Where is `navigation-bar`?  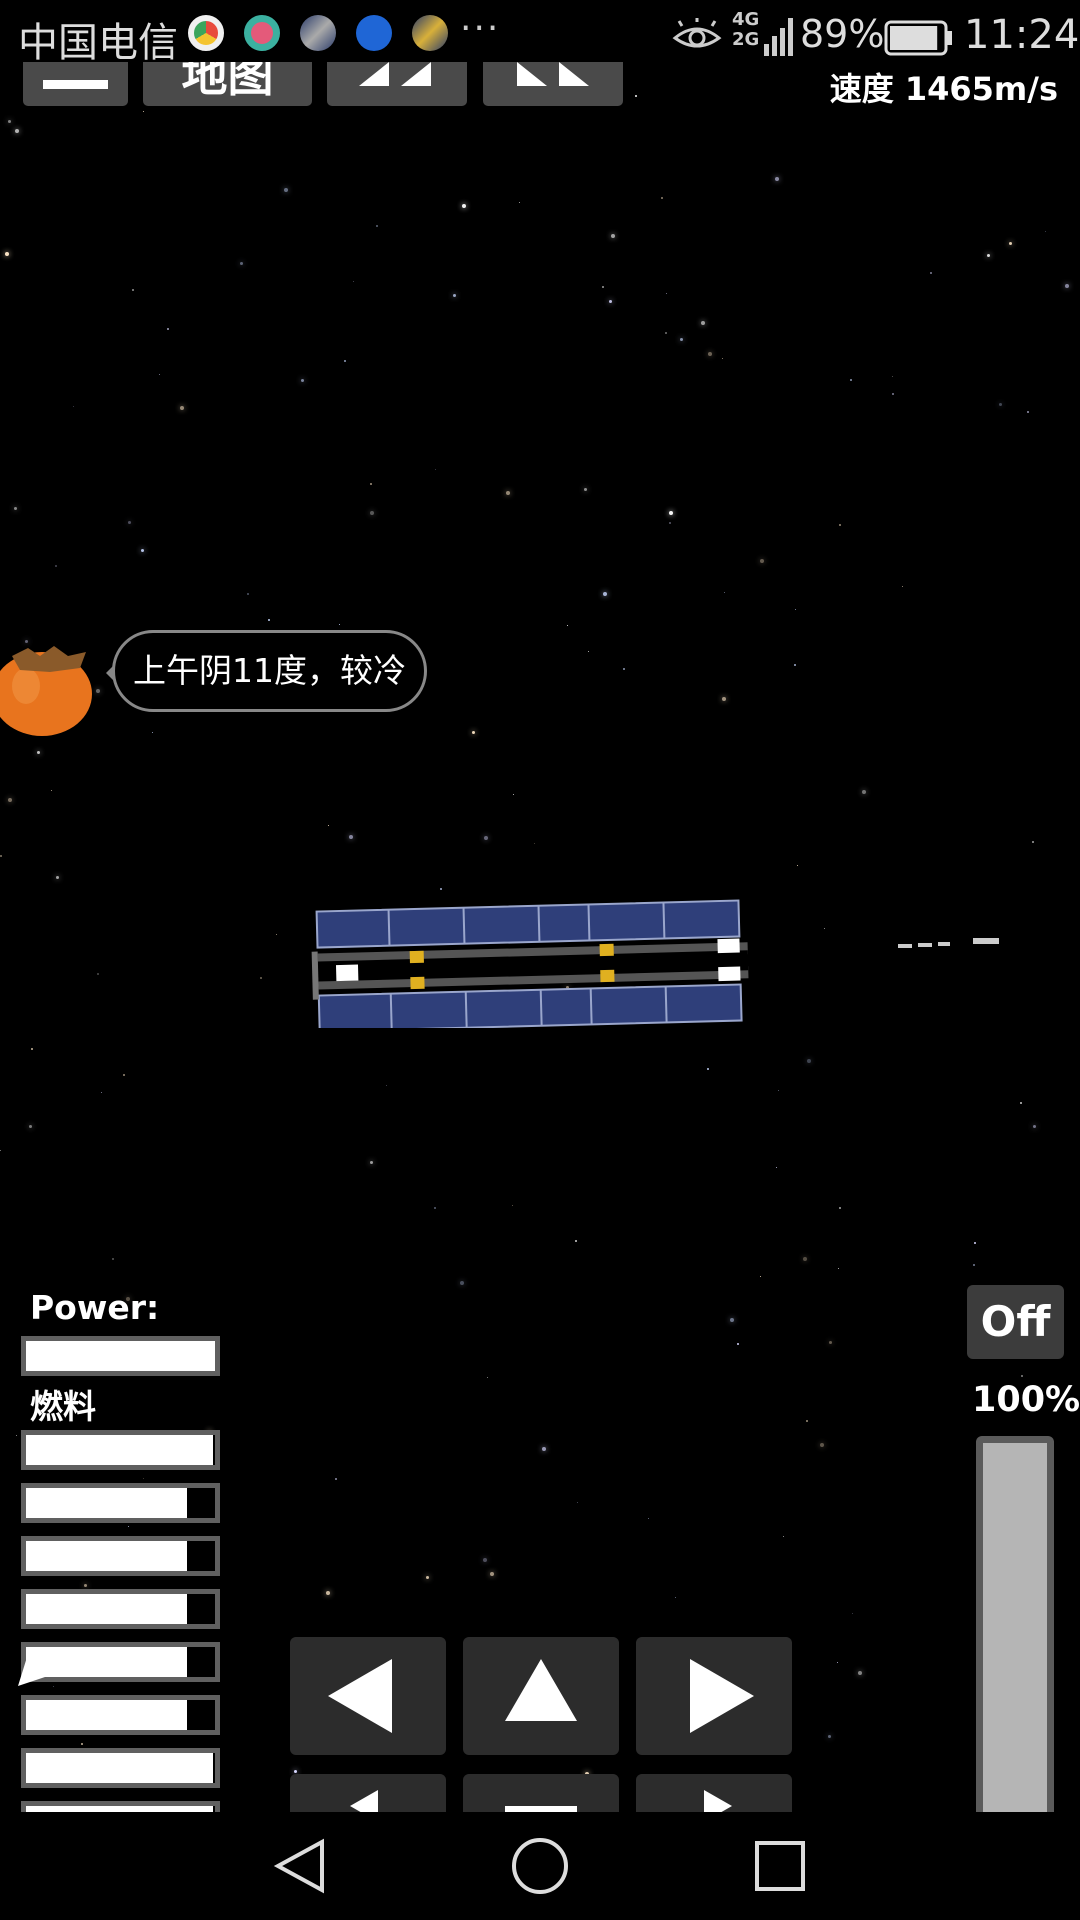 navigation-bar is located at coordinates (540, 1866).